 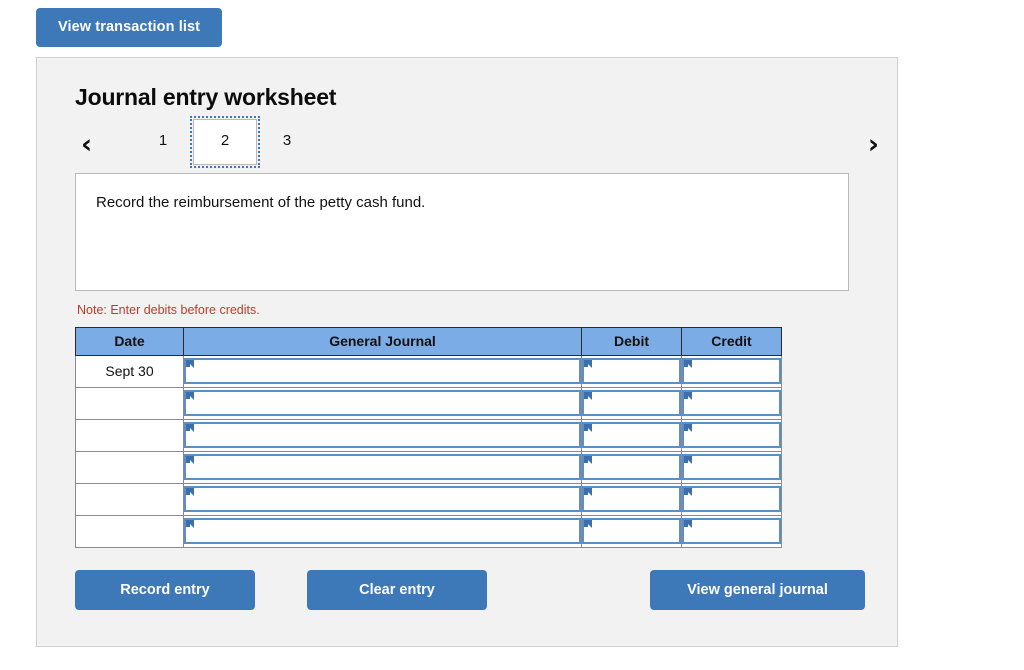 I want to click on column-header-credit: Credit, so click(x=731, y=341).